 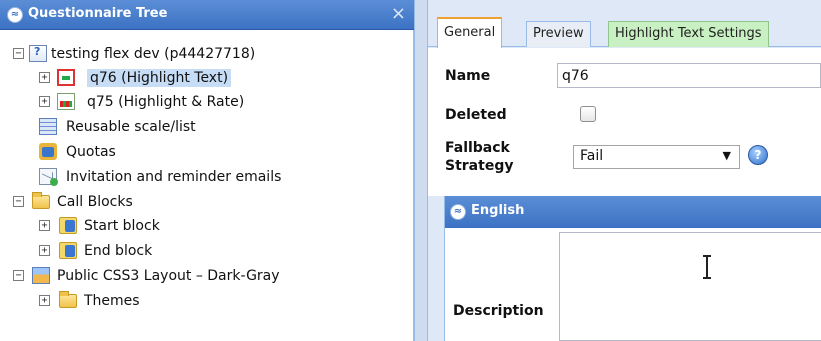 What do you see at coordinates (205, 251) in the screenshot?
I see `tree-node-end-block: + End block` at bounding box center [205, 251].